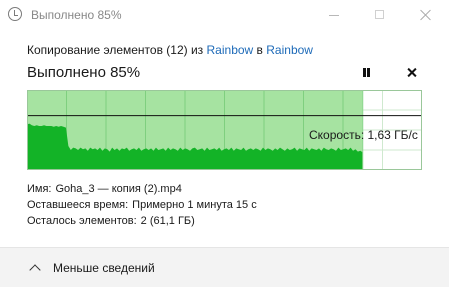 This screenshot has height=287, width=449. What do you see at coordinates (76, 15) in the screenshot?
I see `window-title: Выполнено 85%` at bounding box center [76, 15].